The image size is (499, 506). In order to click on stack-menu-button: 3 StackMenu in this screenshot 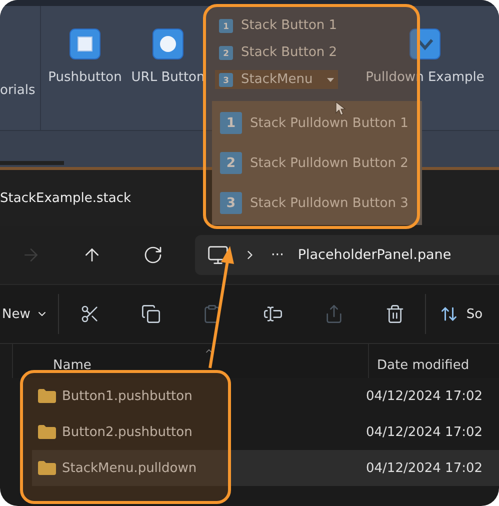, I will do `click(276, 79)`.